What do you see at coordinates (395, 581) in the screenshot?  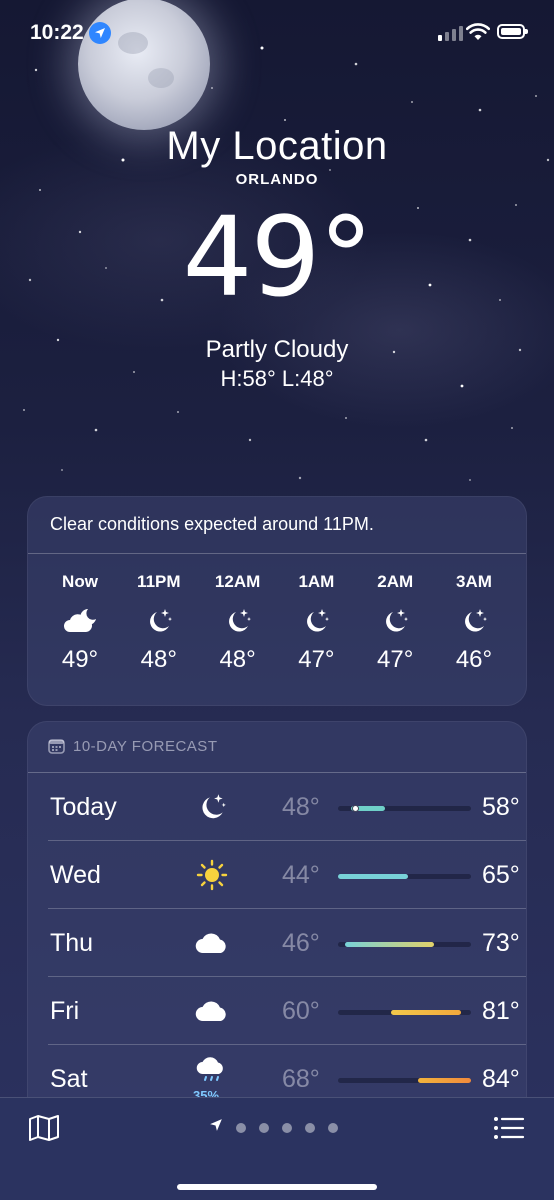 I see `hour-label: 2AM` at bounding box center [395, 581].